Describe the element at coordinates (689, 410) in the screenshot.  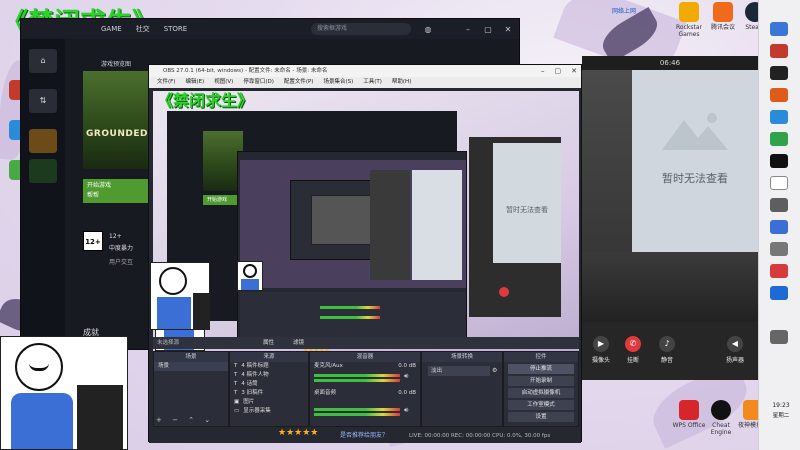
I see `wps-icon` at that location.